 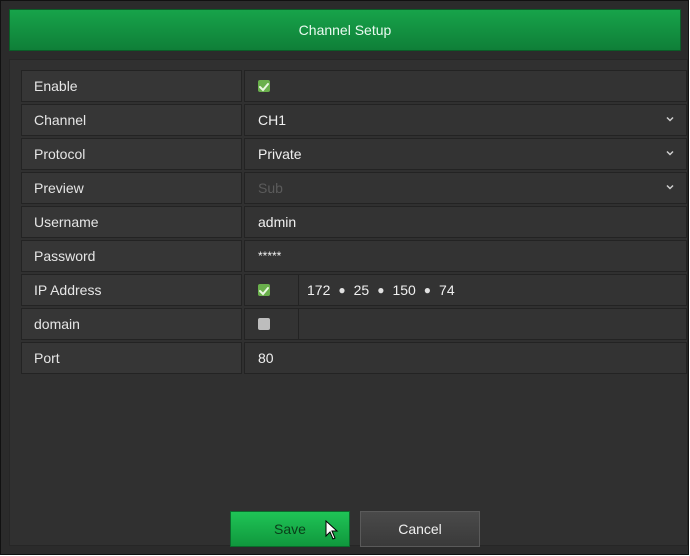 I want to click on port-input: 80, so click(x=465, y=358).